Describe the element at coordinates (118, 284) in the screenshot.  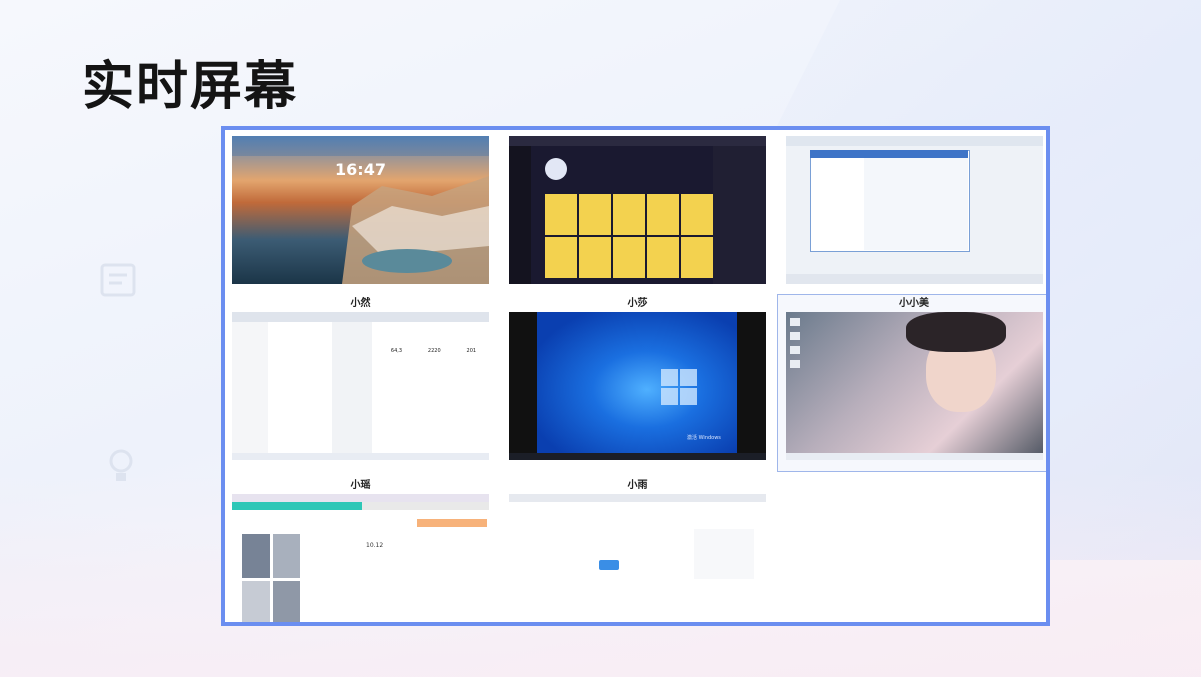
I see `document-icon` at that location.